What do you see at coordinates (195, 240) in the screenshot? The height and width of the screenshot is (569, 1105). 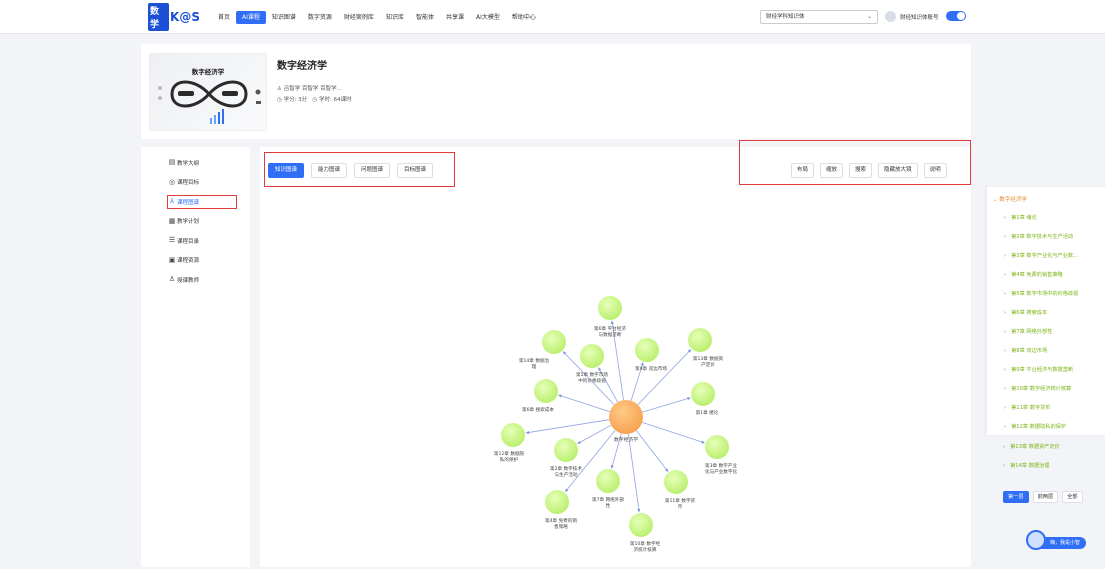 I see `sidebar-item: ☰ 课程目录` at bounding box center [195, 240].